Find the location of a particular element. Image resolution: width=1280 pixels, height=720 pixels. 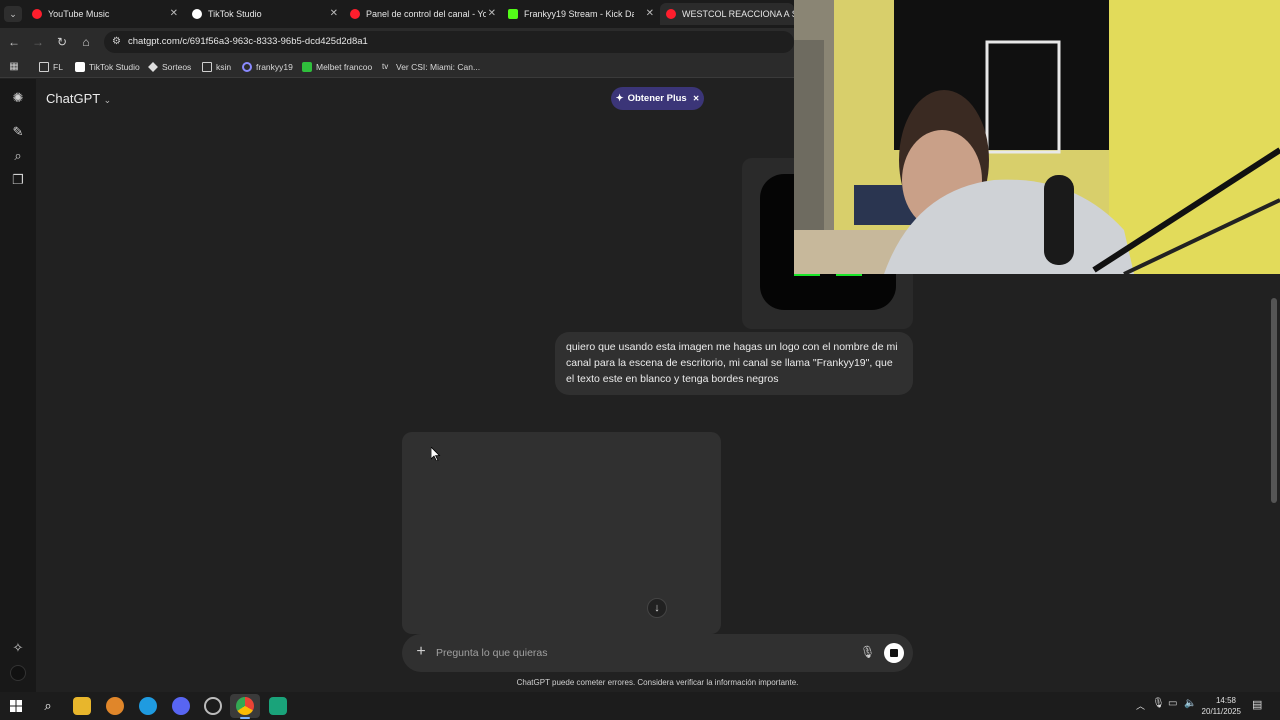

add-attachment-icon: + is located at coordinates (421, 652).